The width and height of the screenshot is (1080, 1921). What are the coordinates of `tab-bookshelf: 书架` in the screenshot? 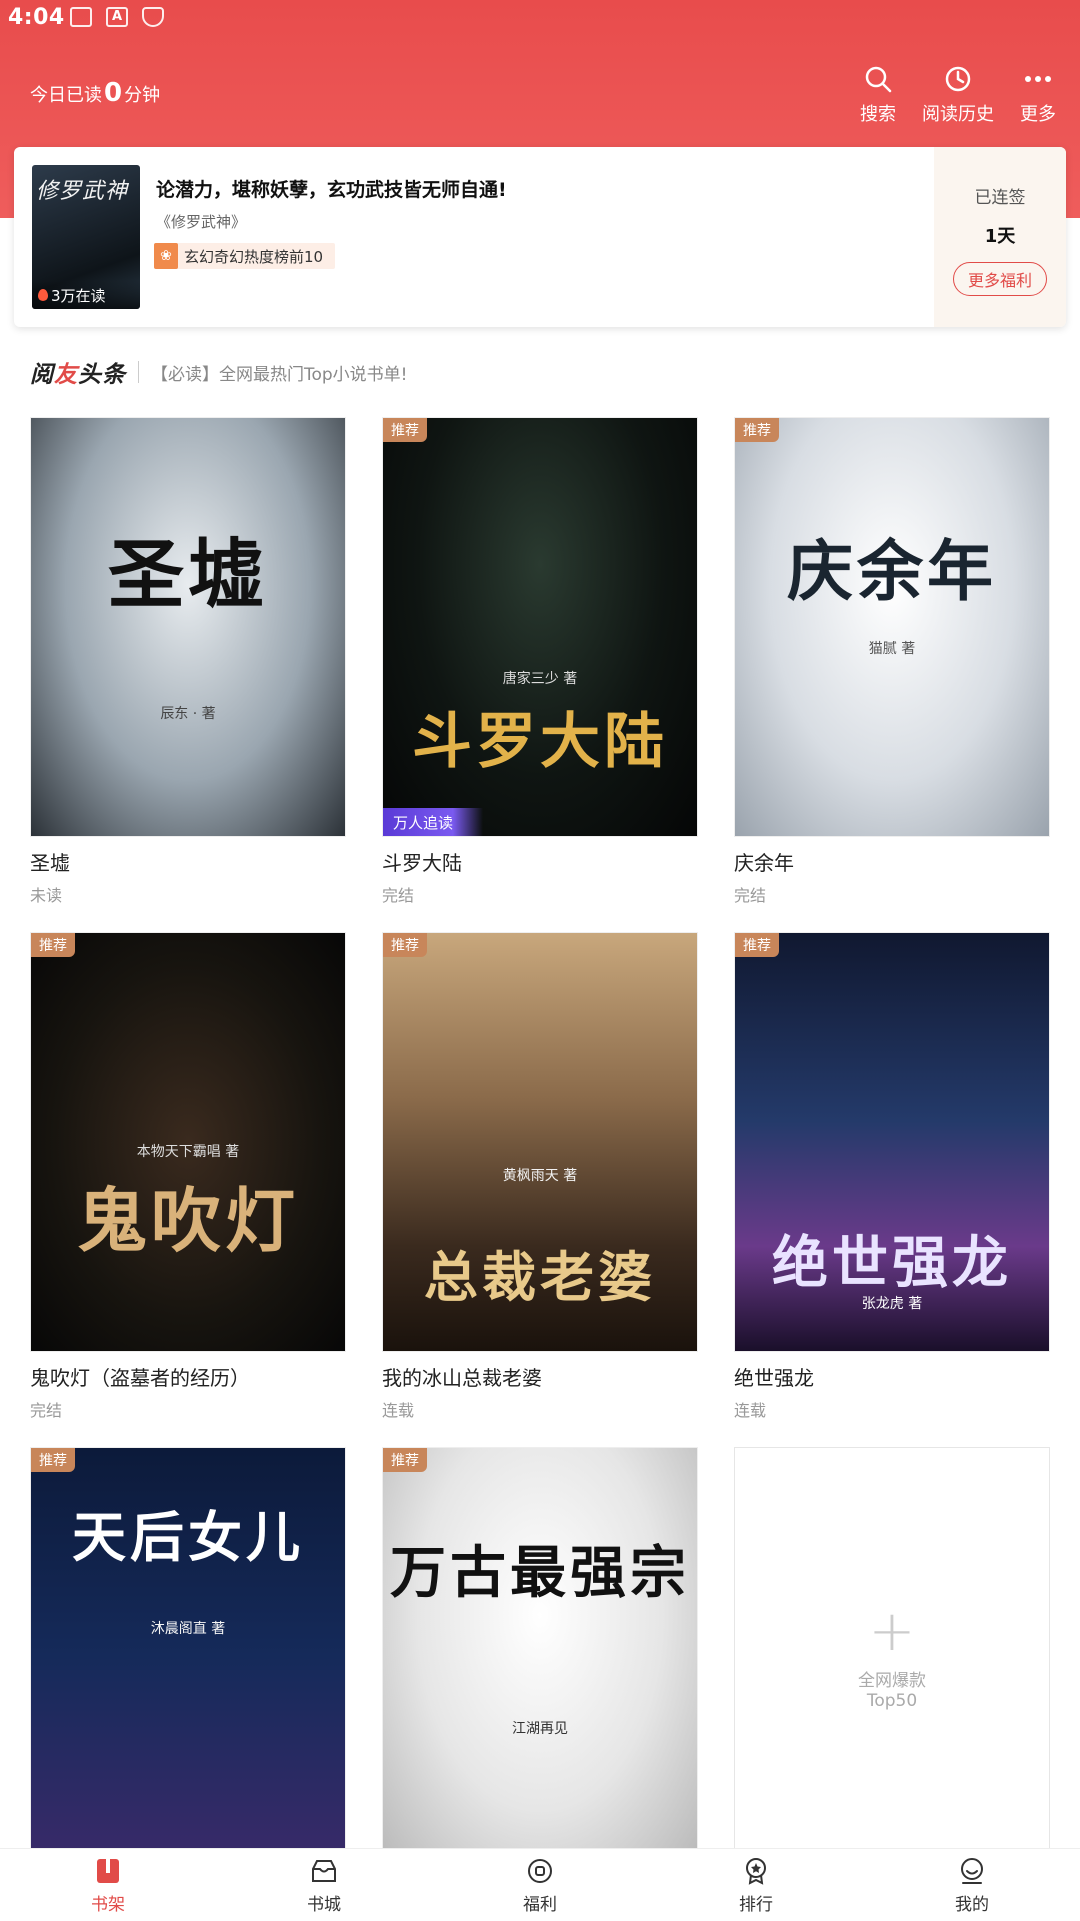 It's located at (108, 1885).